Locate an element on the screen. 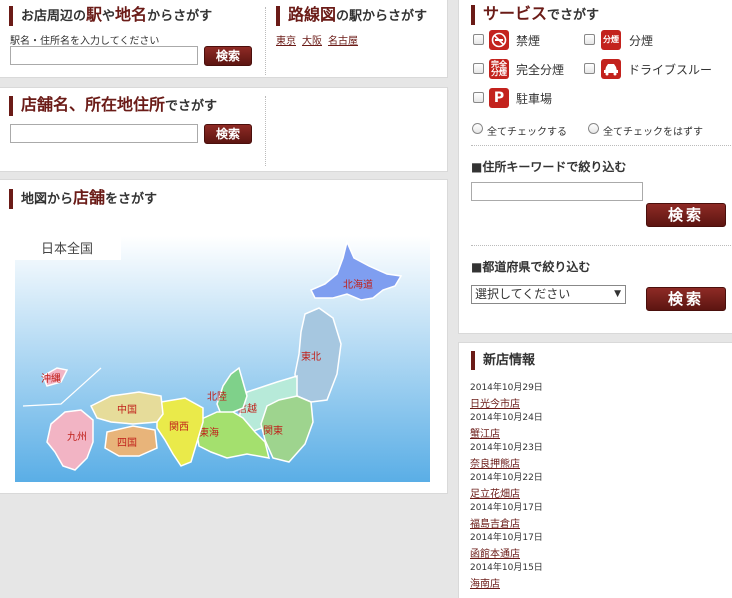 Image resolution: width=732 pixels, height=598 pixels. heading-emphasis: サービス is located at coordinates (515, 13).